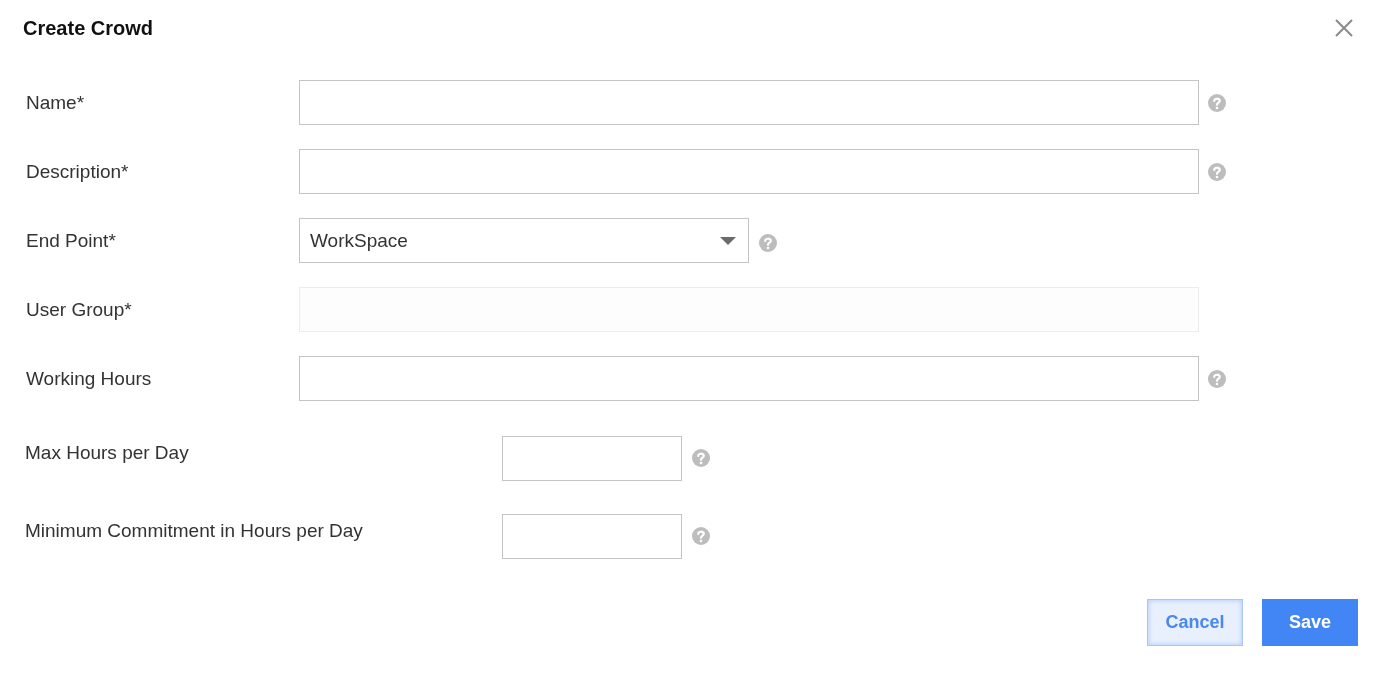  Describe the element at coordinates (88, 28) in the screenshot. I see `dialog-title: Create Crowd` at that location.